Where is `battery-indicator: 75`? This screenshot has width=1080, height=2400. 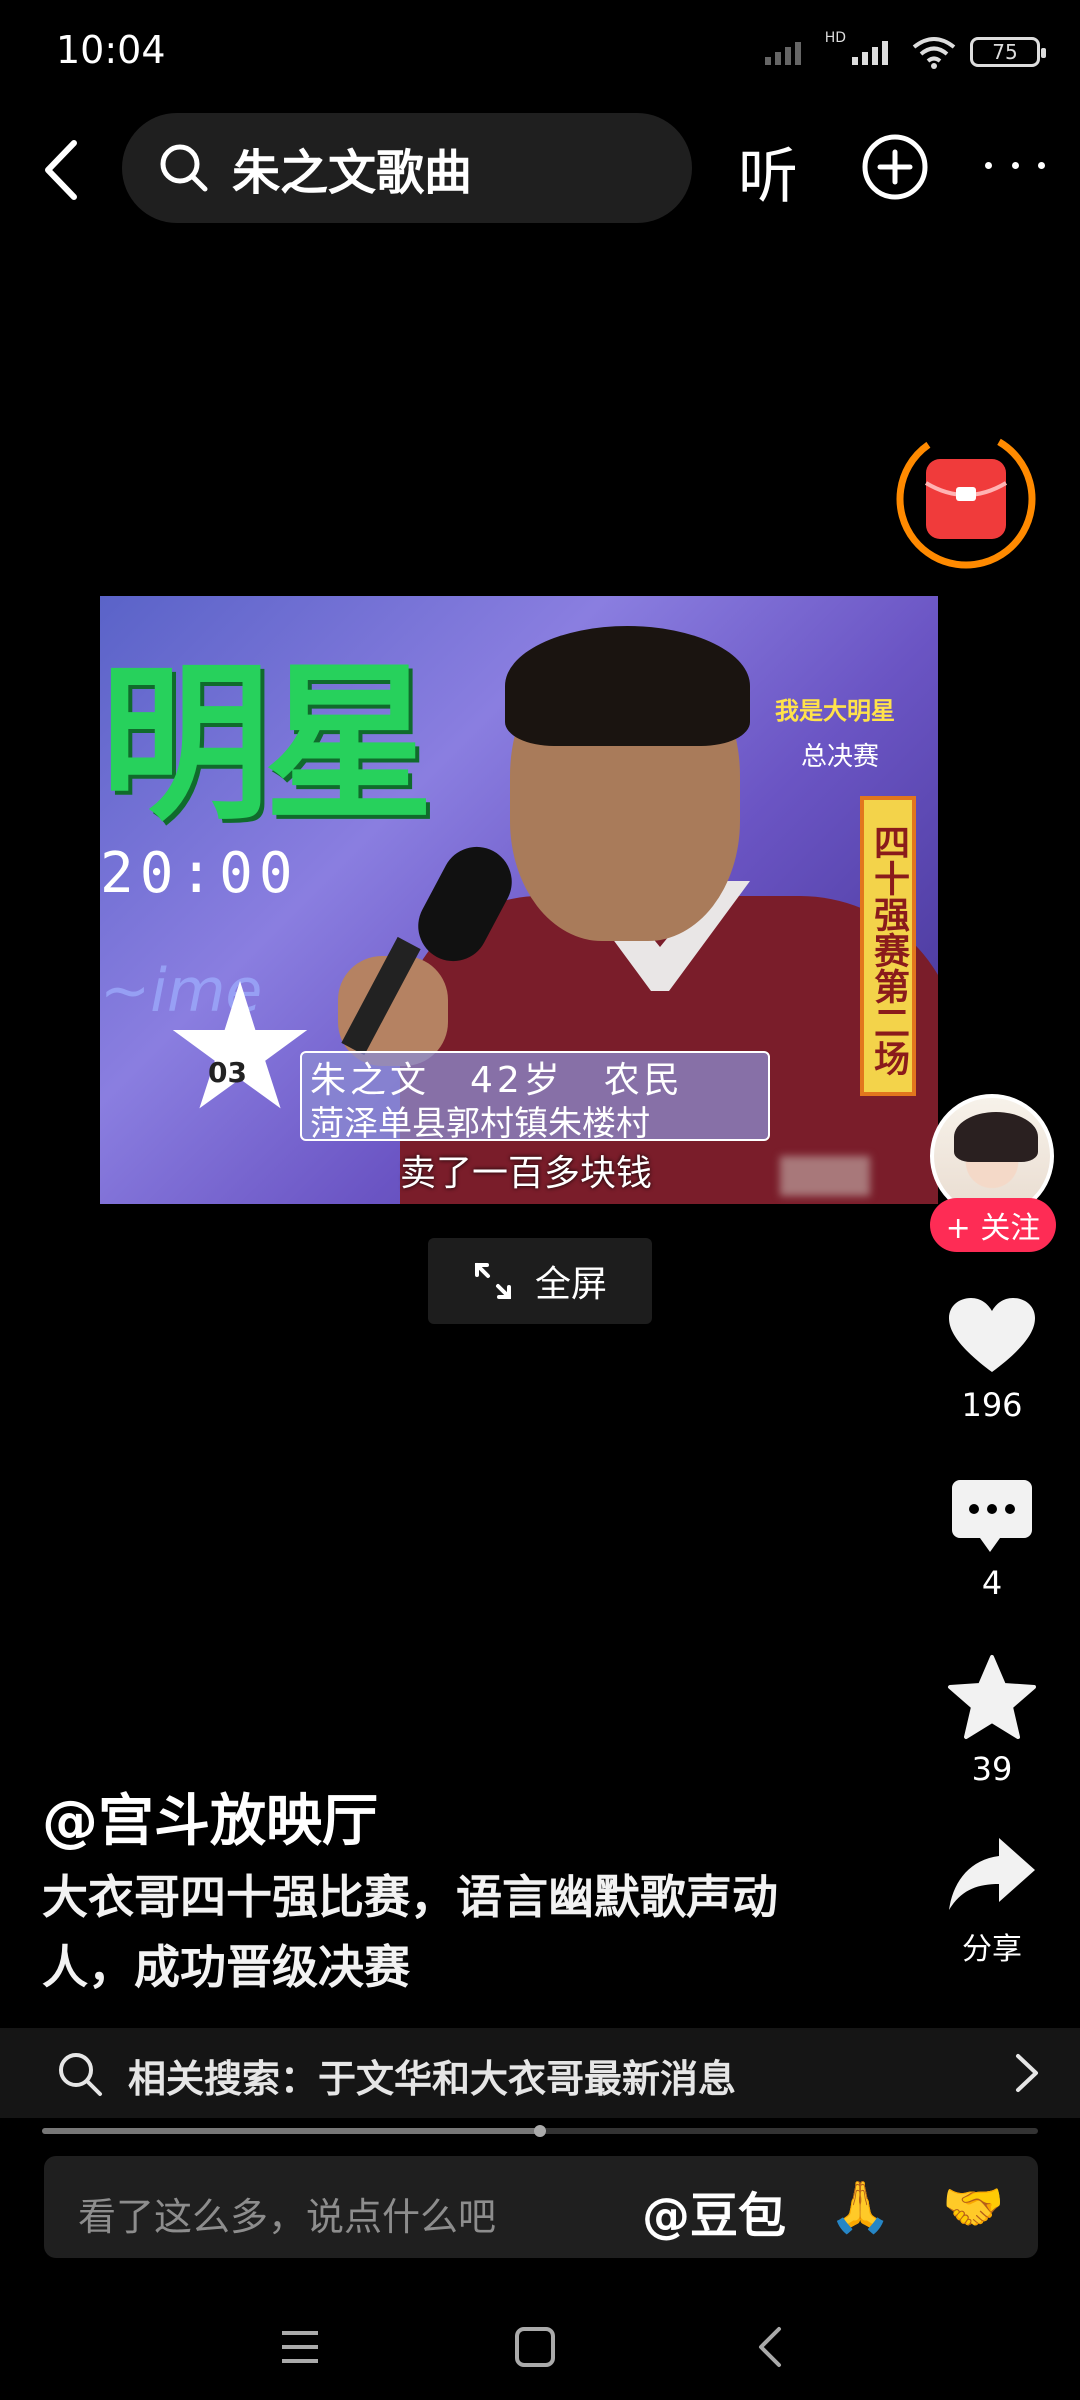 battery-indicator: 75 is located at coordinates (1008, 52).